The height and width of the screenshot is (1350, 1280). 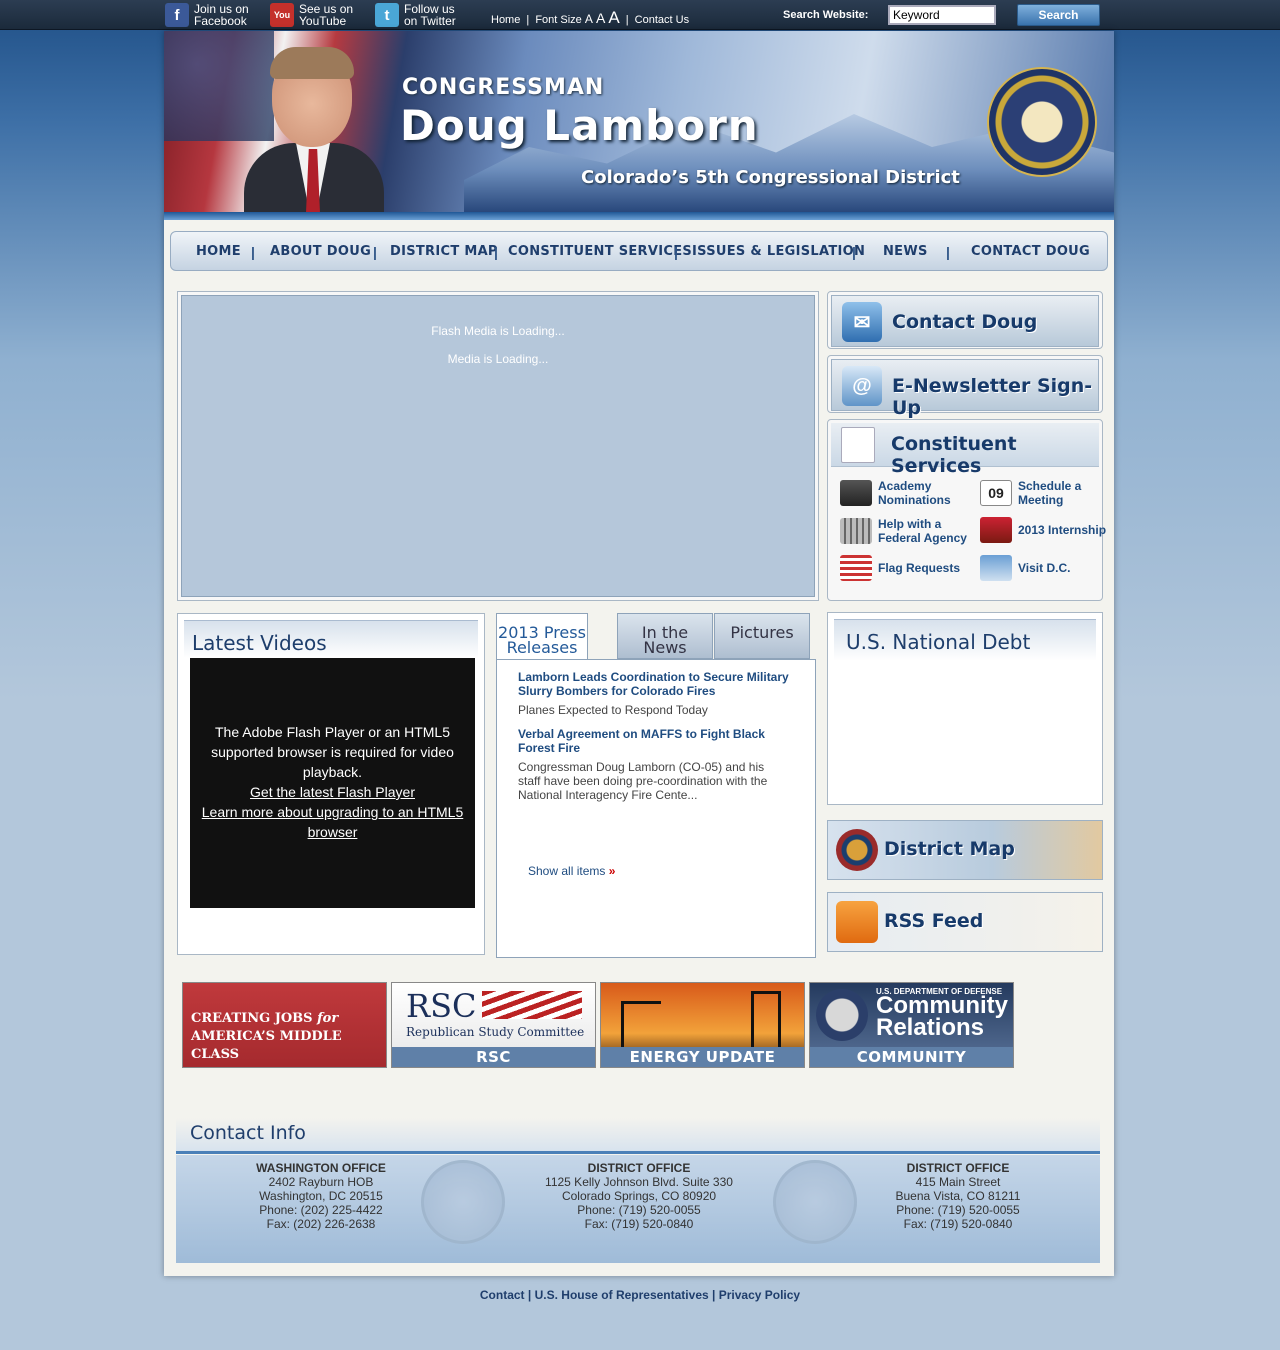 I want to click on facebook-line2: Facebook, so click(x=220, y=21).